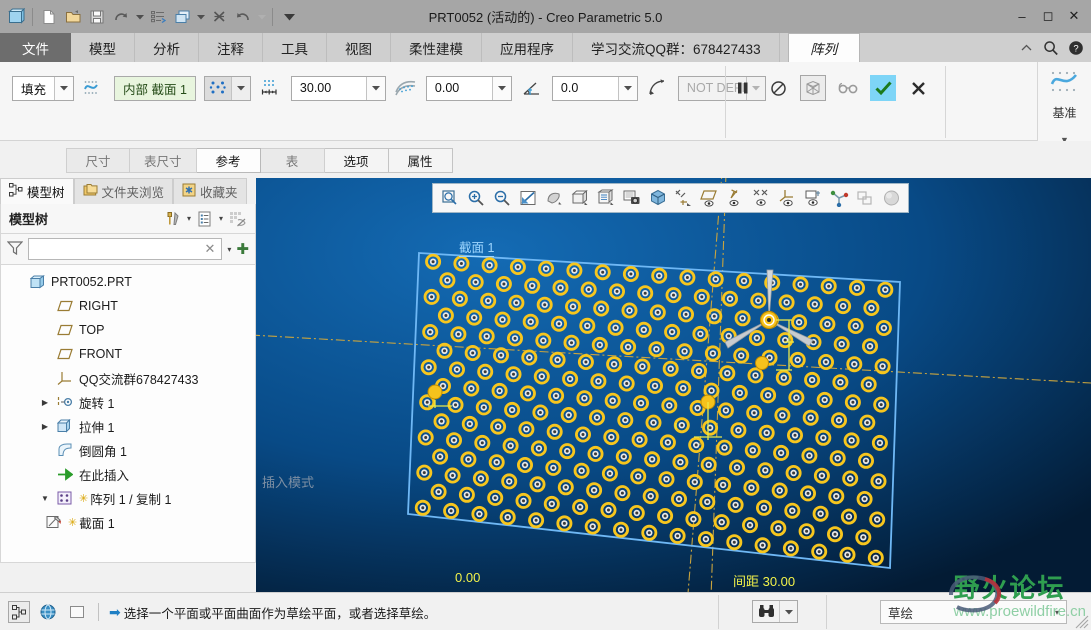 This screenshot has height=630, width=1091. I want to click on maximize-button: ◻, so click(1048, 16).